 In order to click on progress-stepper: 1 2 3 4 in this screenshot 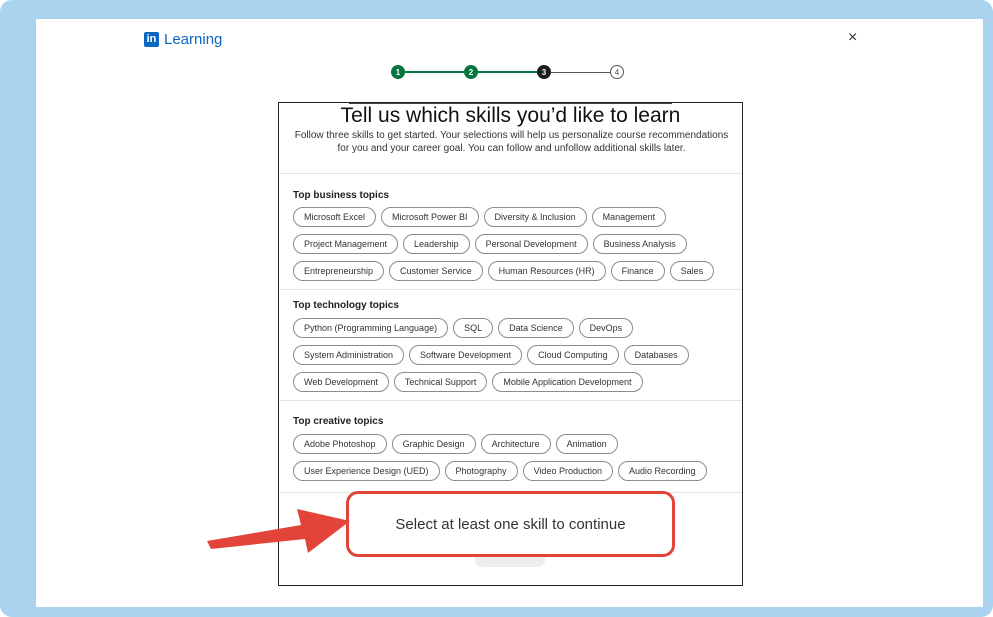, I will do `click(507, 72)`.